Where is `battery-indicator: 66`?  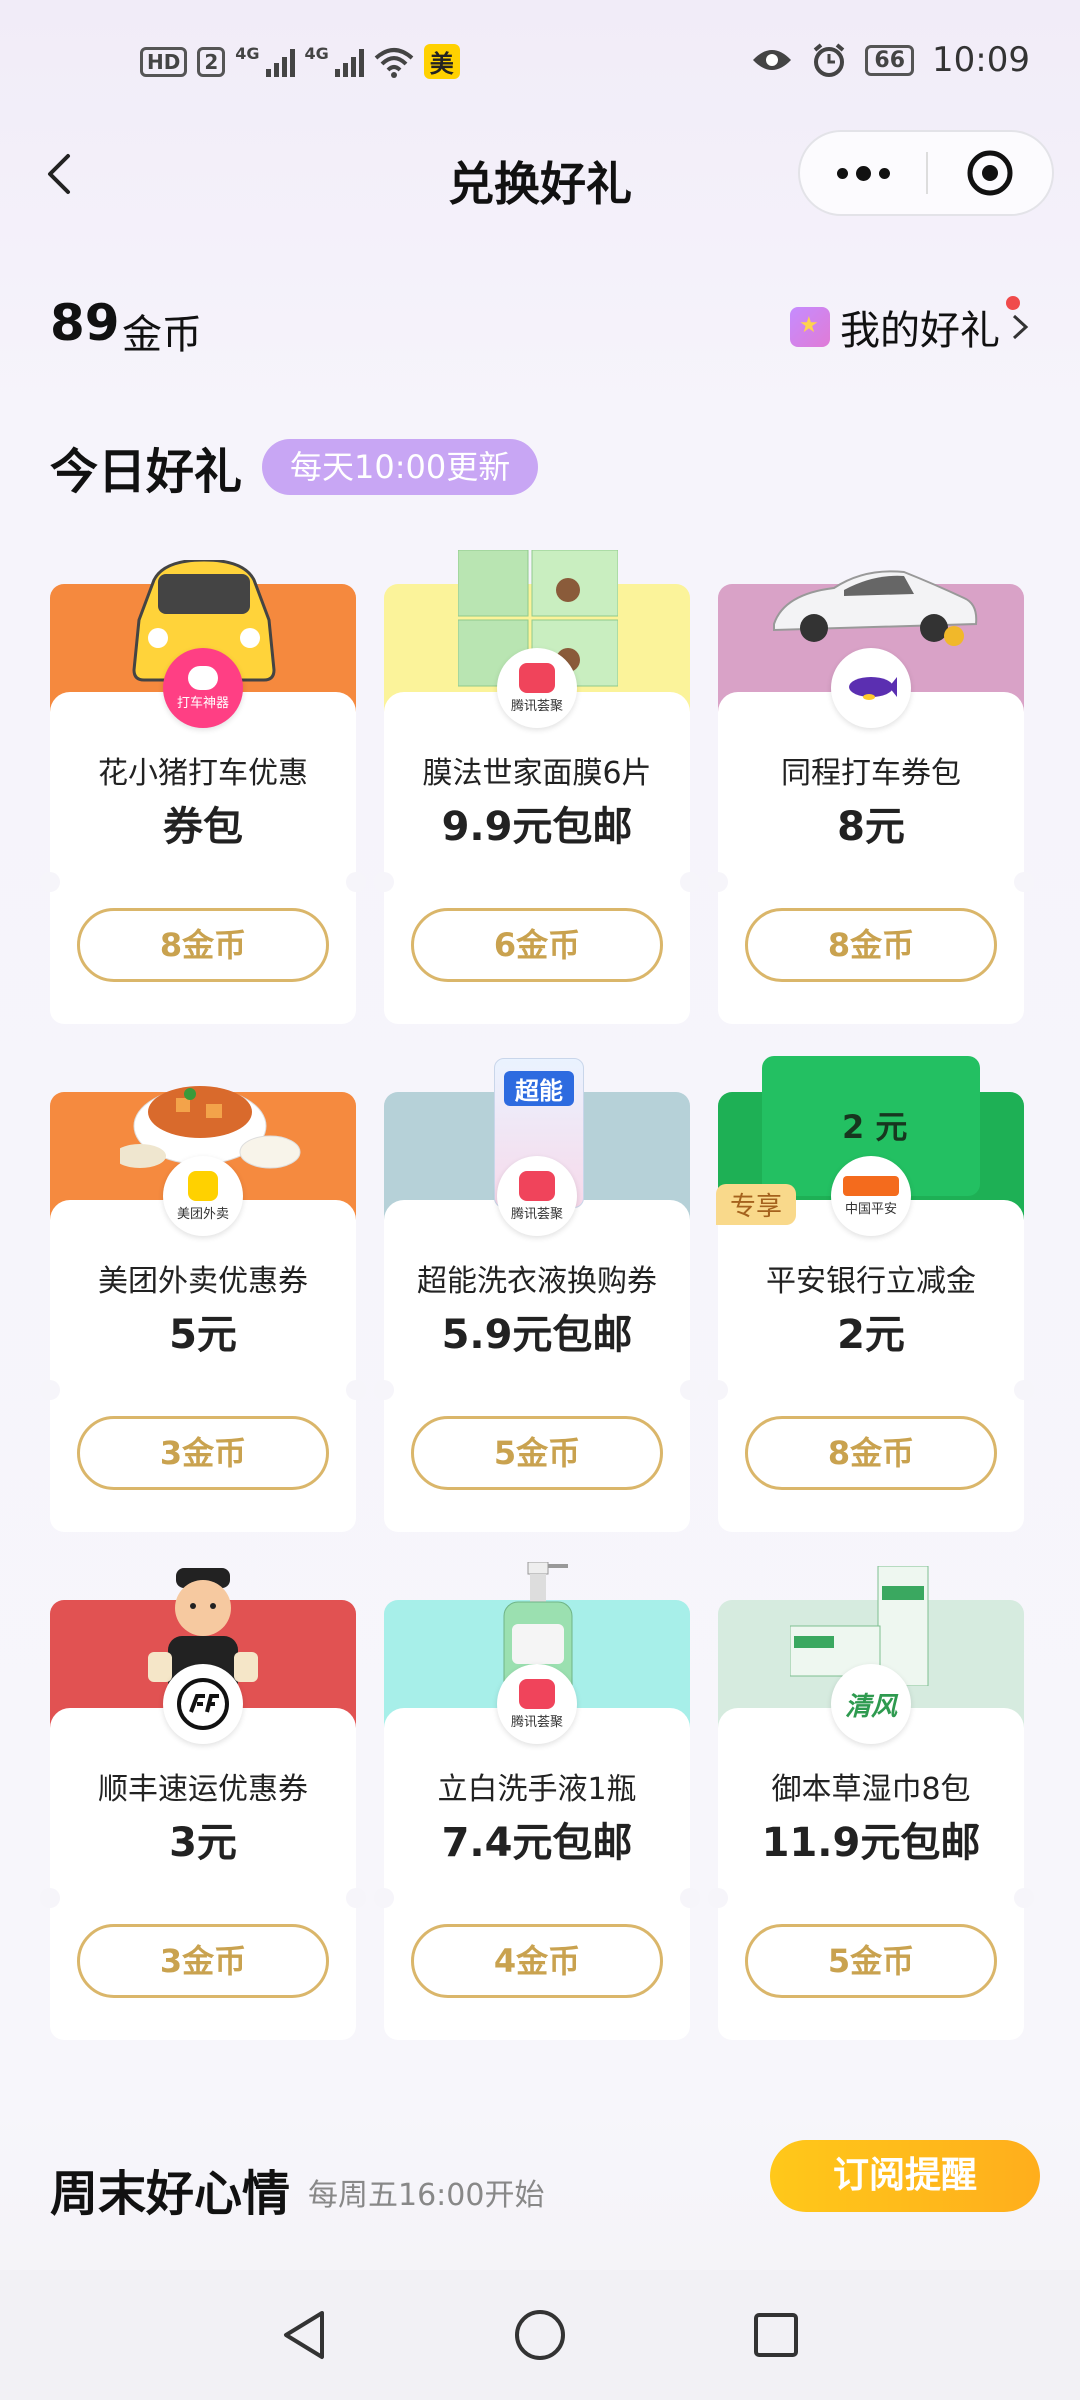 battery-indicator: 66 is located at coordinates (890, 60).